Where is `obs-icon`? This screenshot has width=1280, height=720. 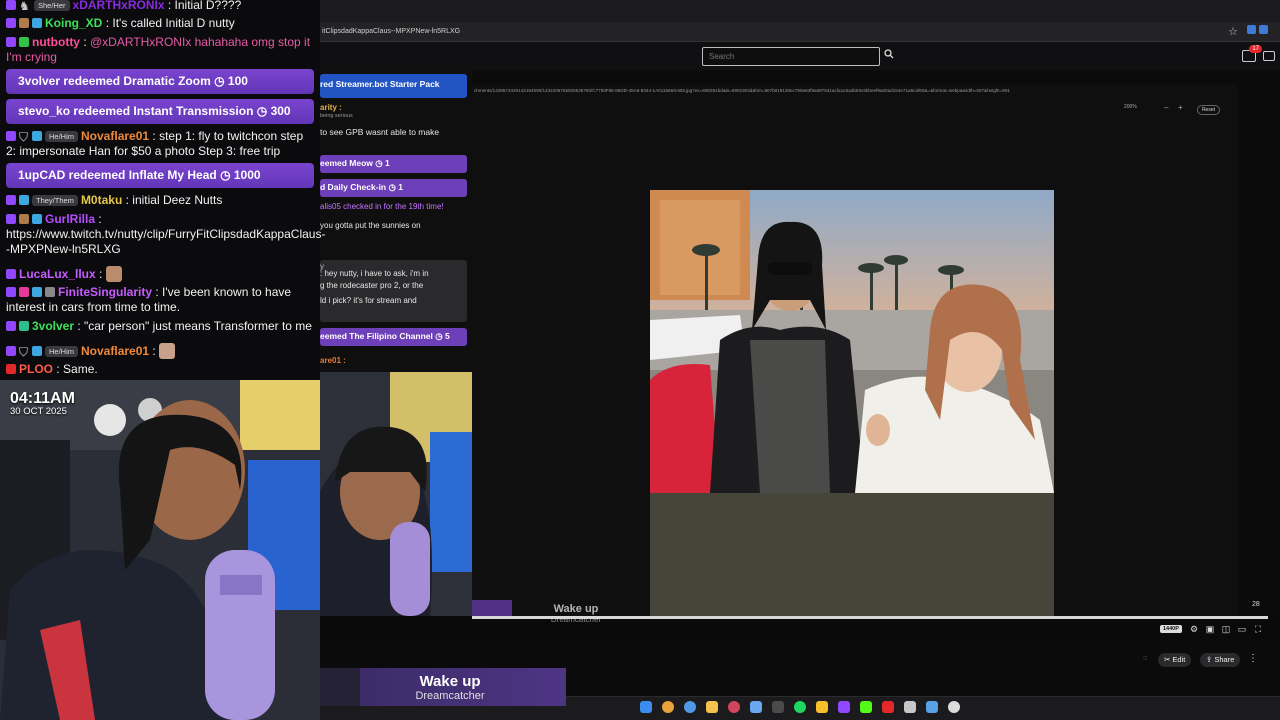
obs-icon is located at coordinates (954, 707).